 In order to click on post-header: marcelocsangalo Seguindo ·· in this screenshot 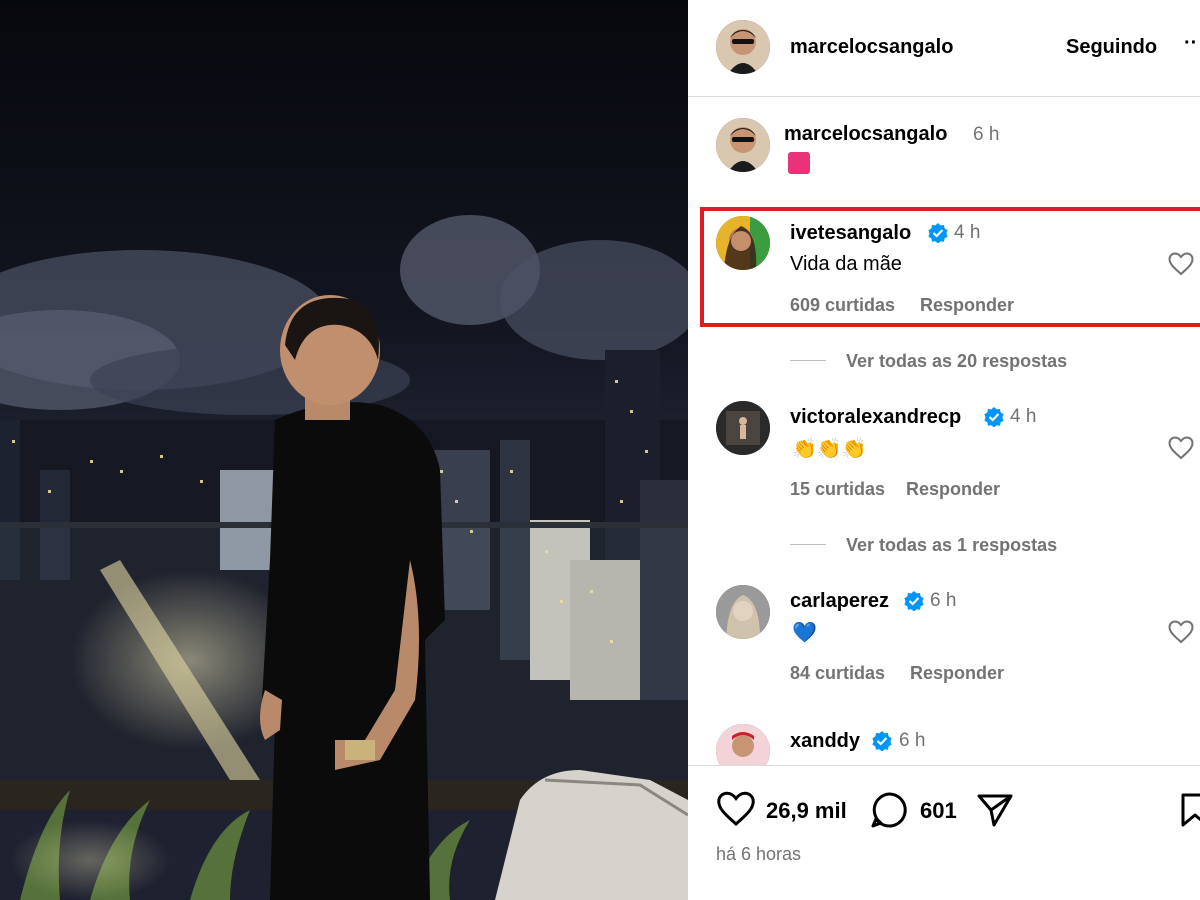, I will do `click(944, 48)`.